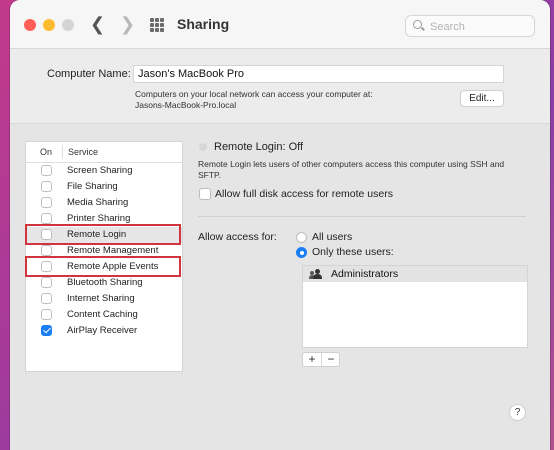 Image resolution: width=554 pixels, height=450 pixels. I want to click on full-disk-access-checkbox, so click(205, 194).